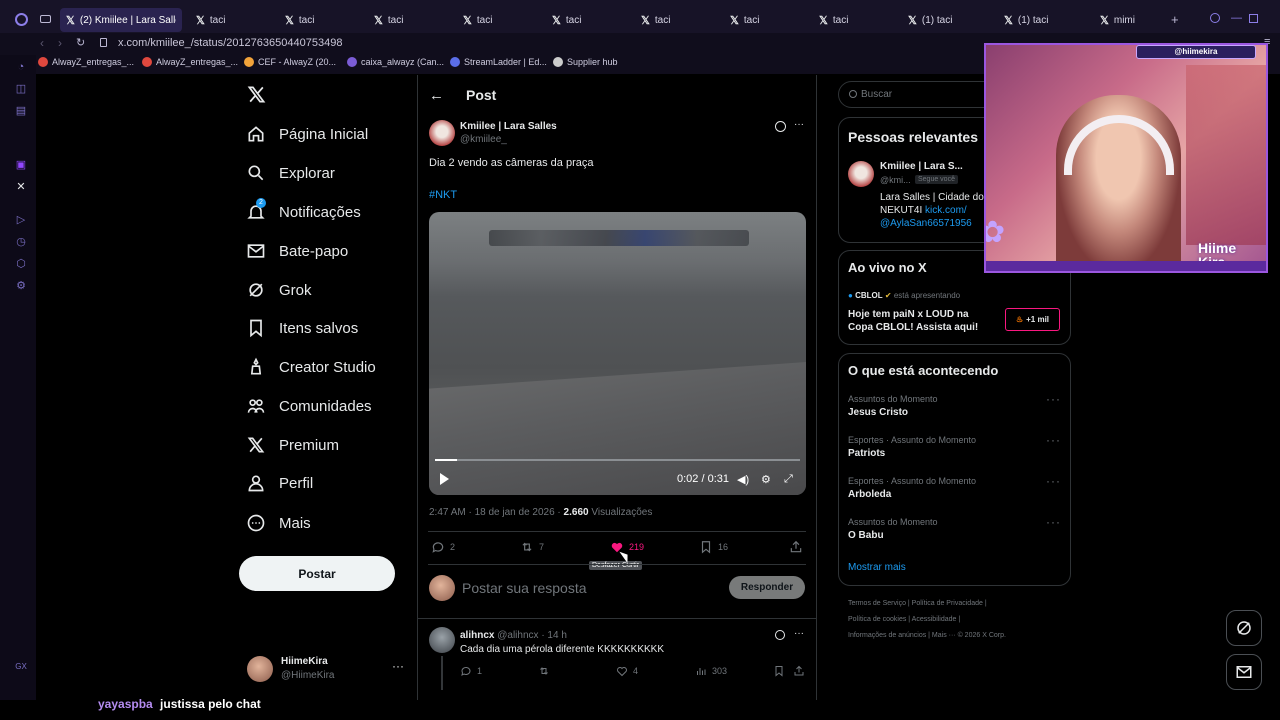  What do you see at coordinates (21, 67) in the screenshot?
I see `sidebar-history-icon: ◔` at bounding box center [21, 67].